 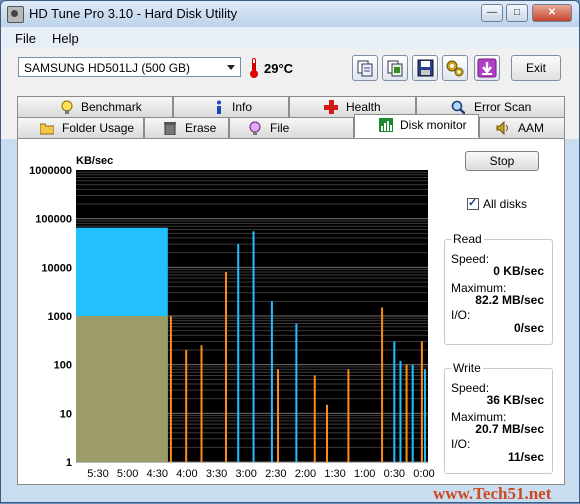 I want to click on window-title: HD Tune Pro 3.10 - Hard Disk Utility, so click(x=133, y=13).